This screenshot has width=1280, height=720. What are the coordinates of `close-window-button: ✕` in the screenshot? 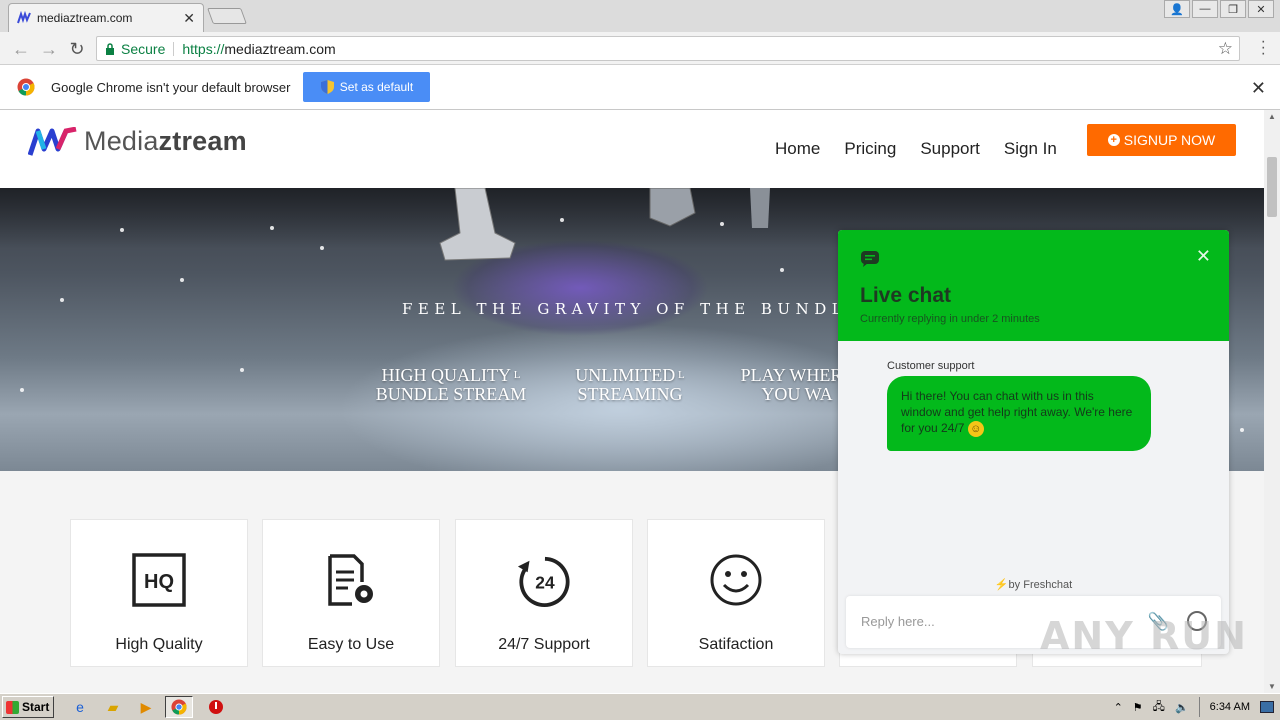 It's located at (1261, 9).